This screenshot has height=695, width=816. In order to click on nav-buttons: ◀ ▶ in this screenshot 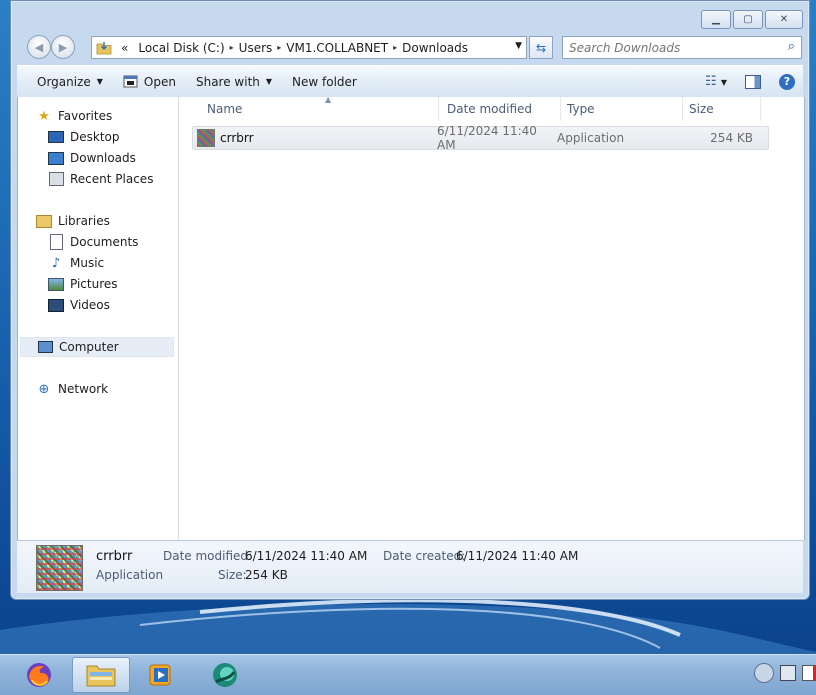, I will do `click(49, 47)`.